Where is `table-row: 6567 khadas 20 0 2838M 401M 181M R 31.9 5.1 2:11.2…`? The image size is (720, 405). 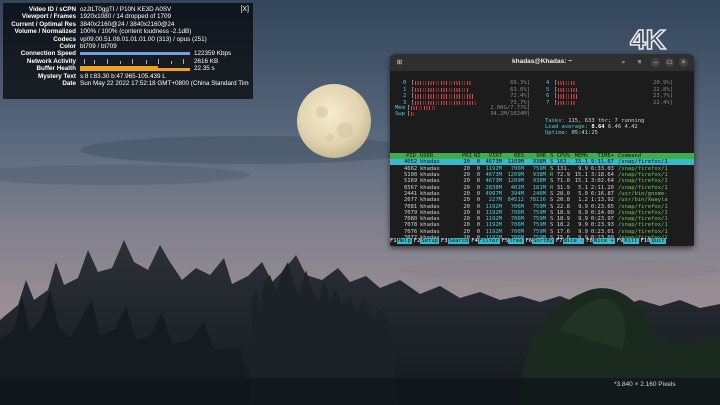
table-row: 6567 khadas 20 0 2838M 401M 181M R 31.9 5.1 2:11.2… is located at coordinates (542, 188).